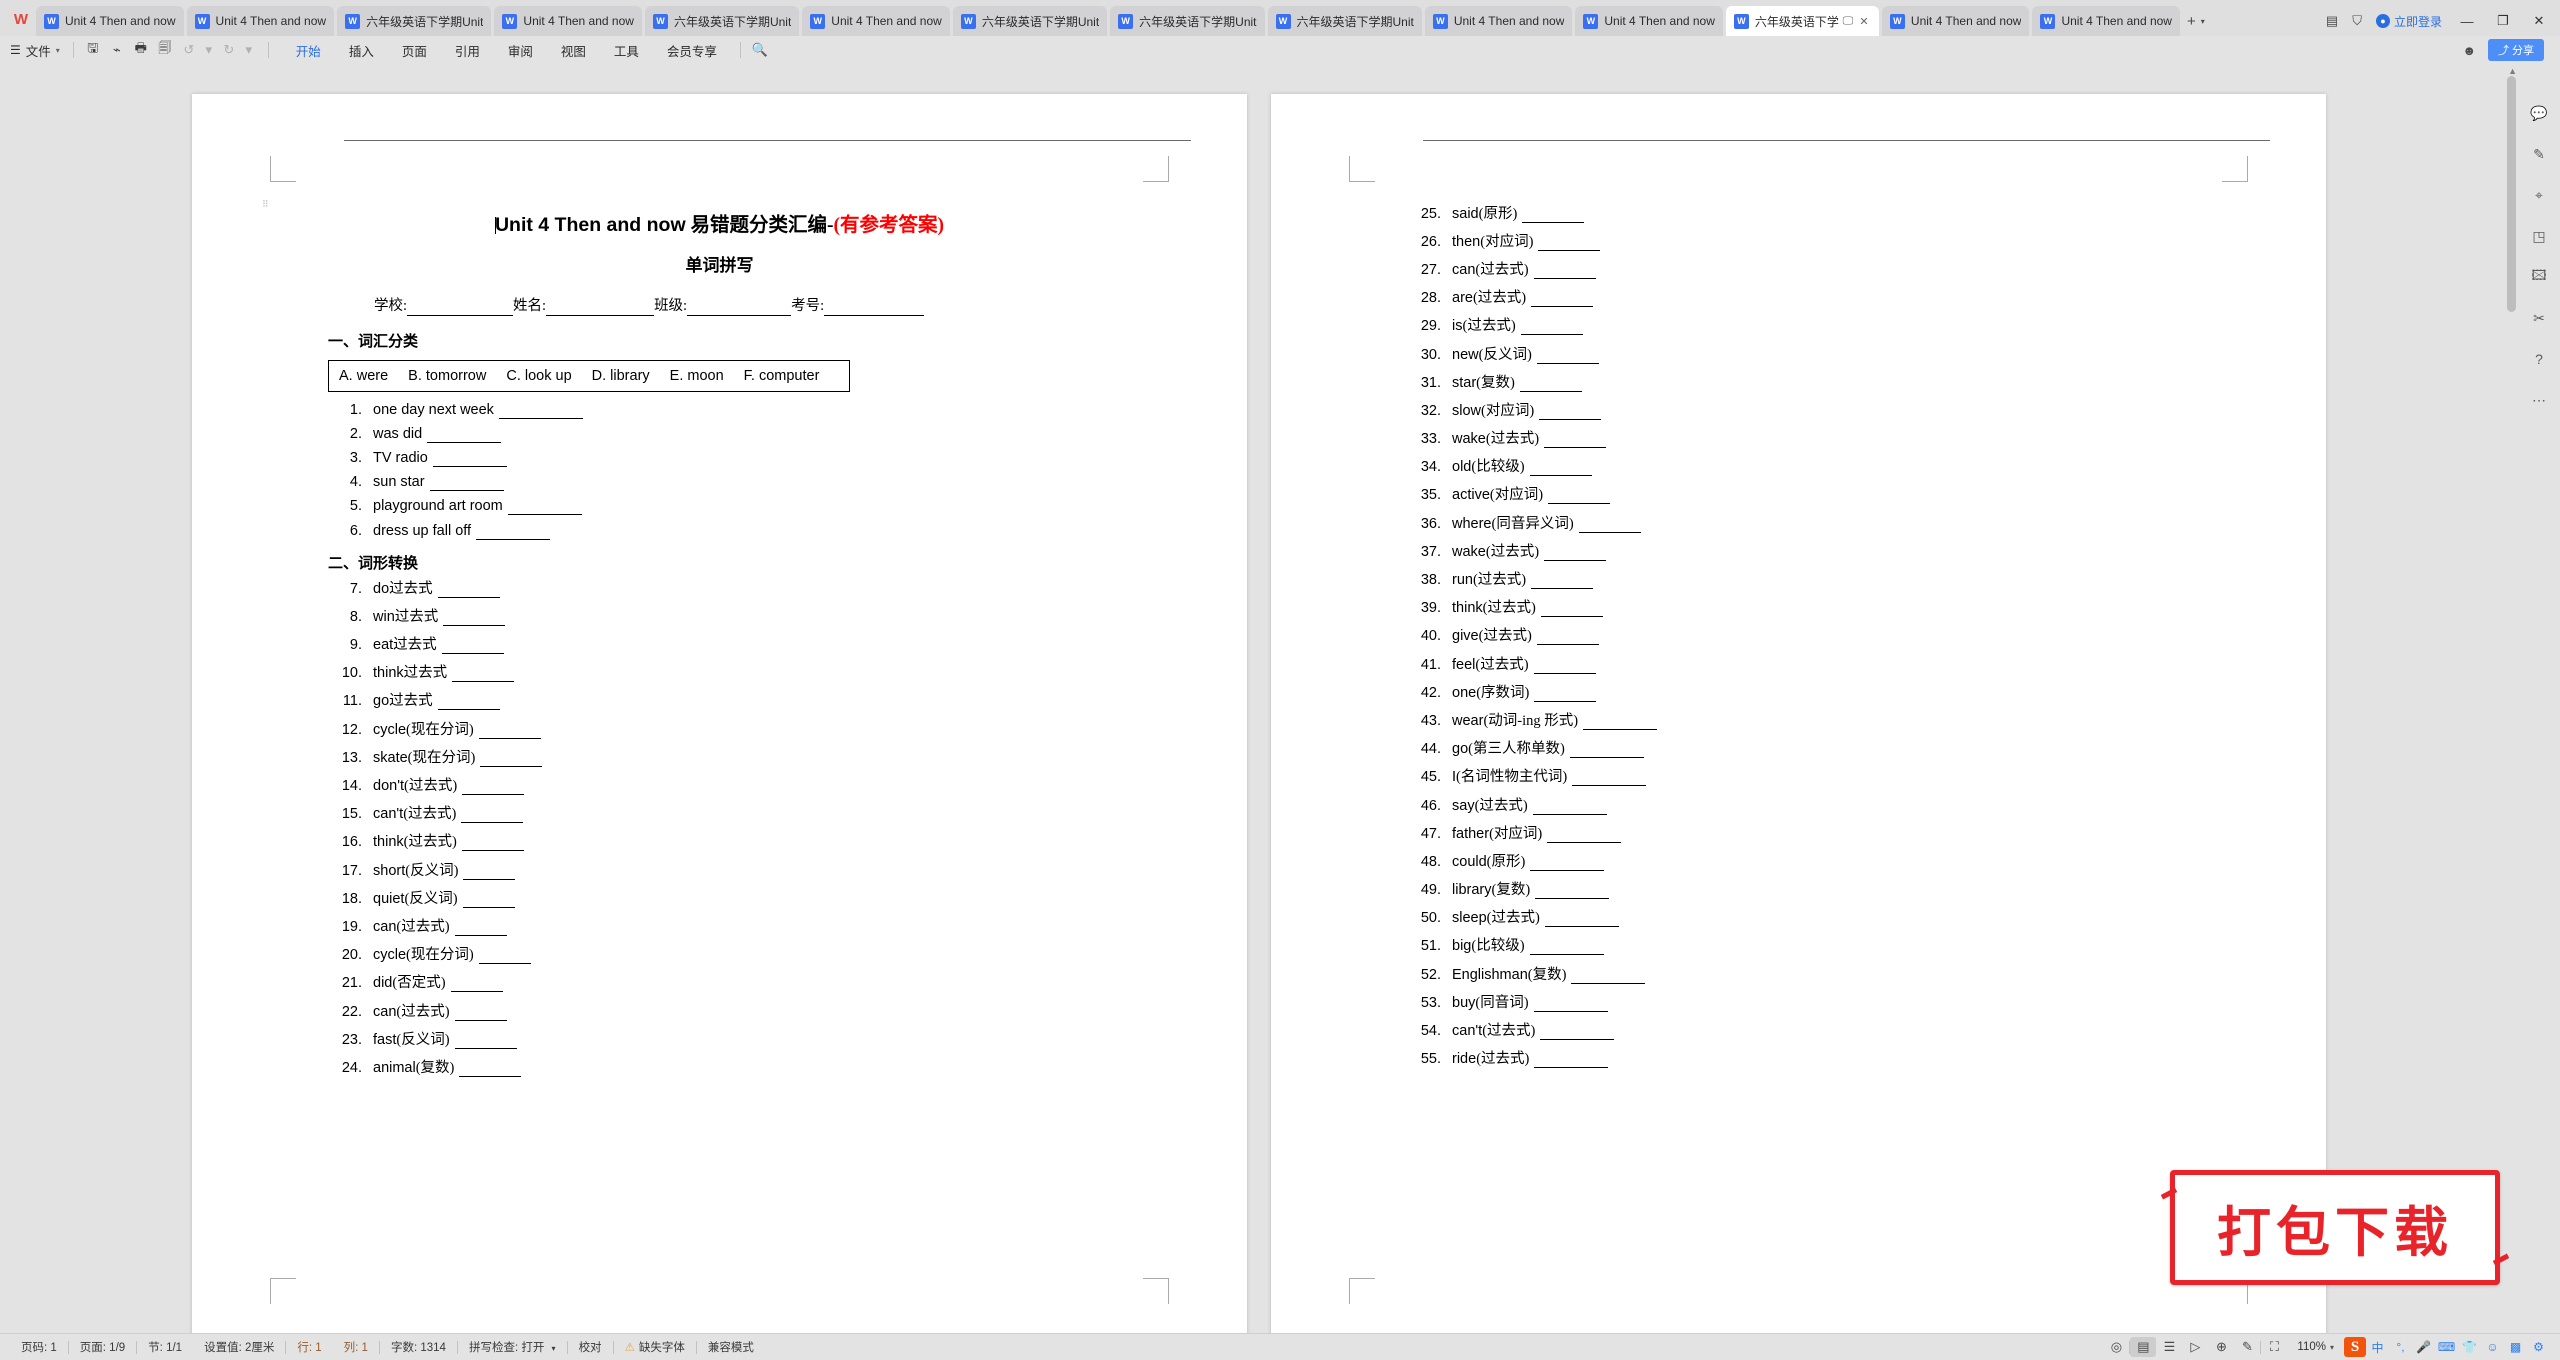 This screenshot has height=1360, width=2560. Describe the element at coordinates (1798, 832) in the screenshot. I see `question-item: 47. father (对应词)` at that location.